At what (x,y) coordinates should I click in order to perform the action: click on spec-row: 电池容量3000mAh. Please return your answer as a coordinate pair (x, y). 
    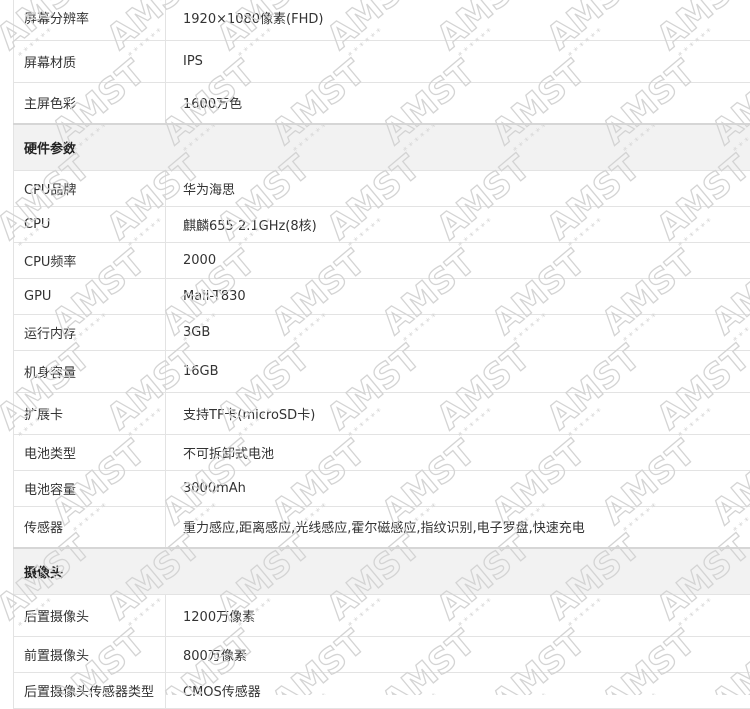
    Looking at the image, I should click on (382, 488).